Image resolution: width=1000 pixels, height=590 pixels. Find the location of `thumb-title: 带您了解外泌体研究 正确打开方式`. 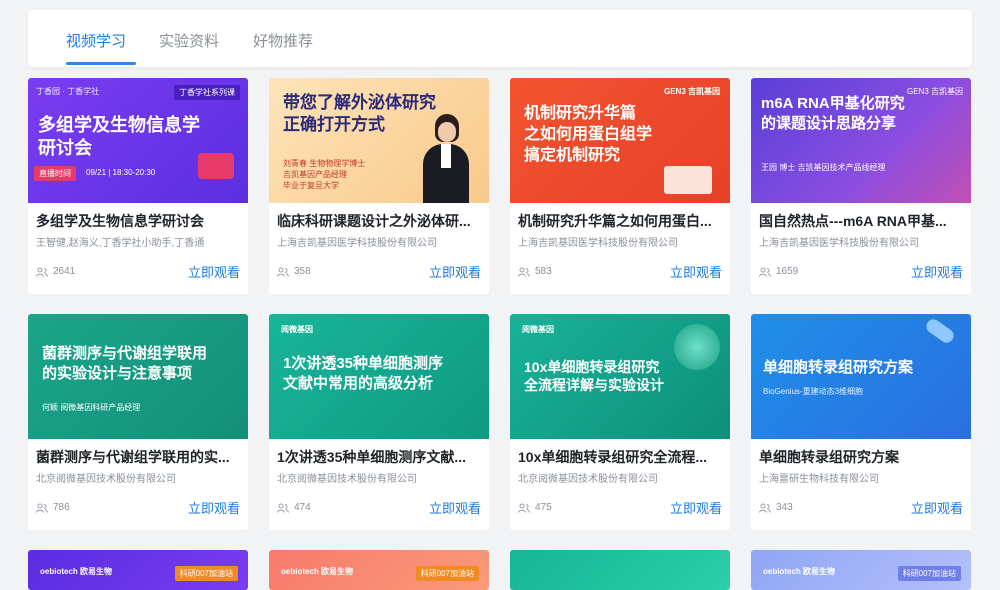

thumb-title: 带您了解外泌体研究 正确打开方式 is located at coordinates (359, 114).